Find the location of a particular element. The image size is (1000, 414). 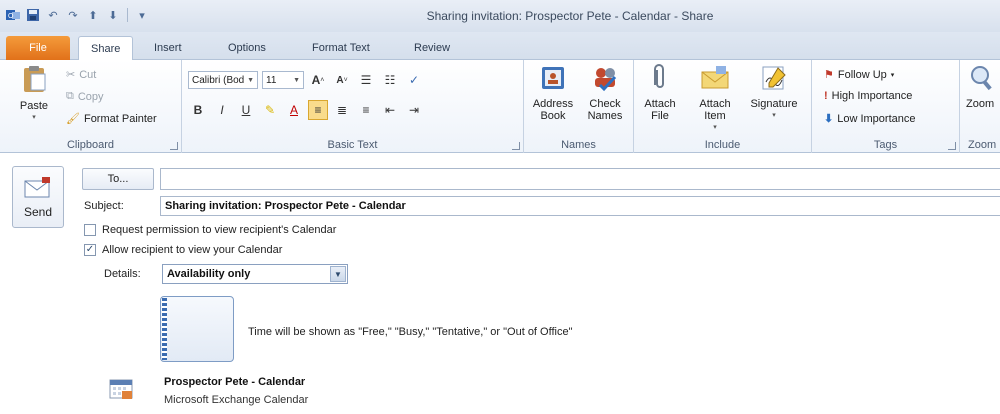

send-button: Send is located at coordinates (38, 197).